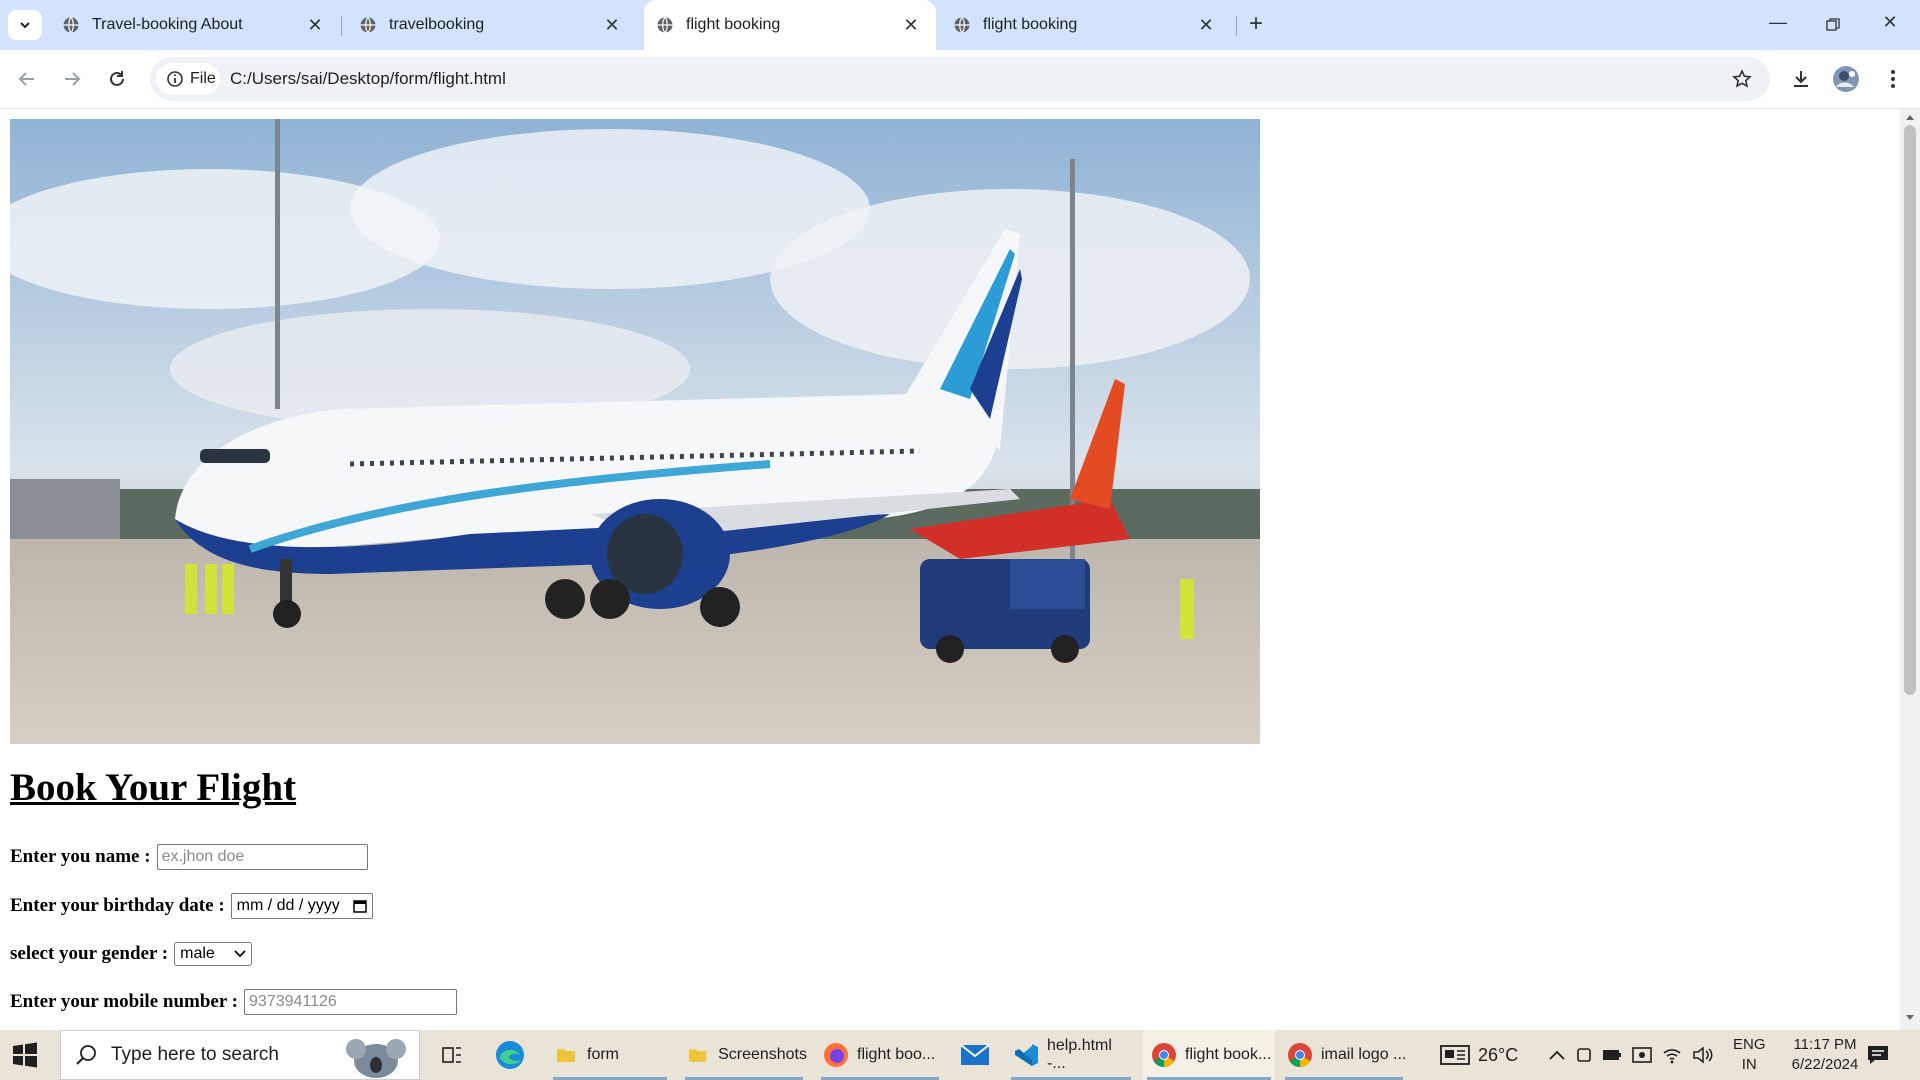 This screenshot has width=1920, height=1080. Describe the element at coordinates (1825, 1055) in the screenshot. I see `clock: 11:17 PM 6/22/2024` at that location.